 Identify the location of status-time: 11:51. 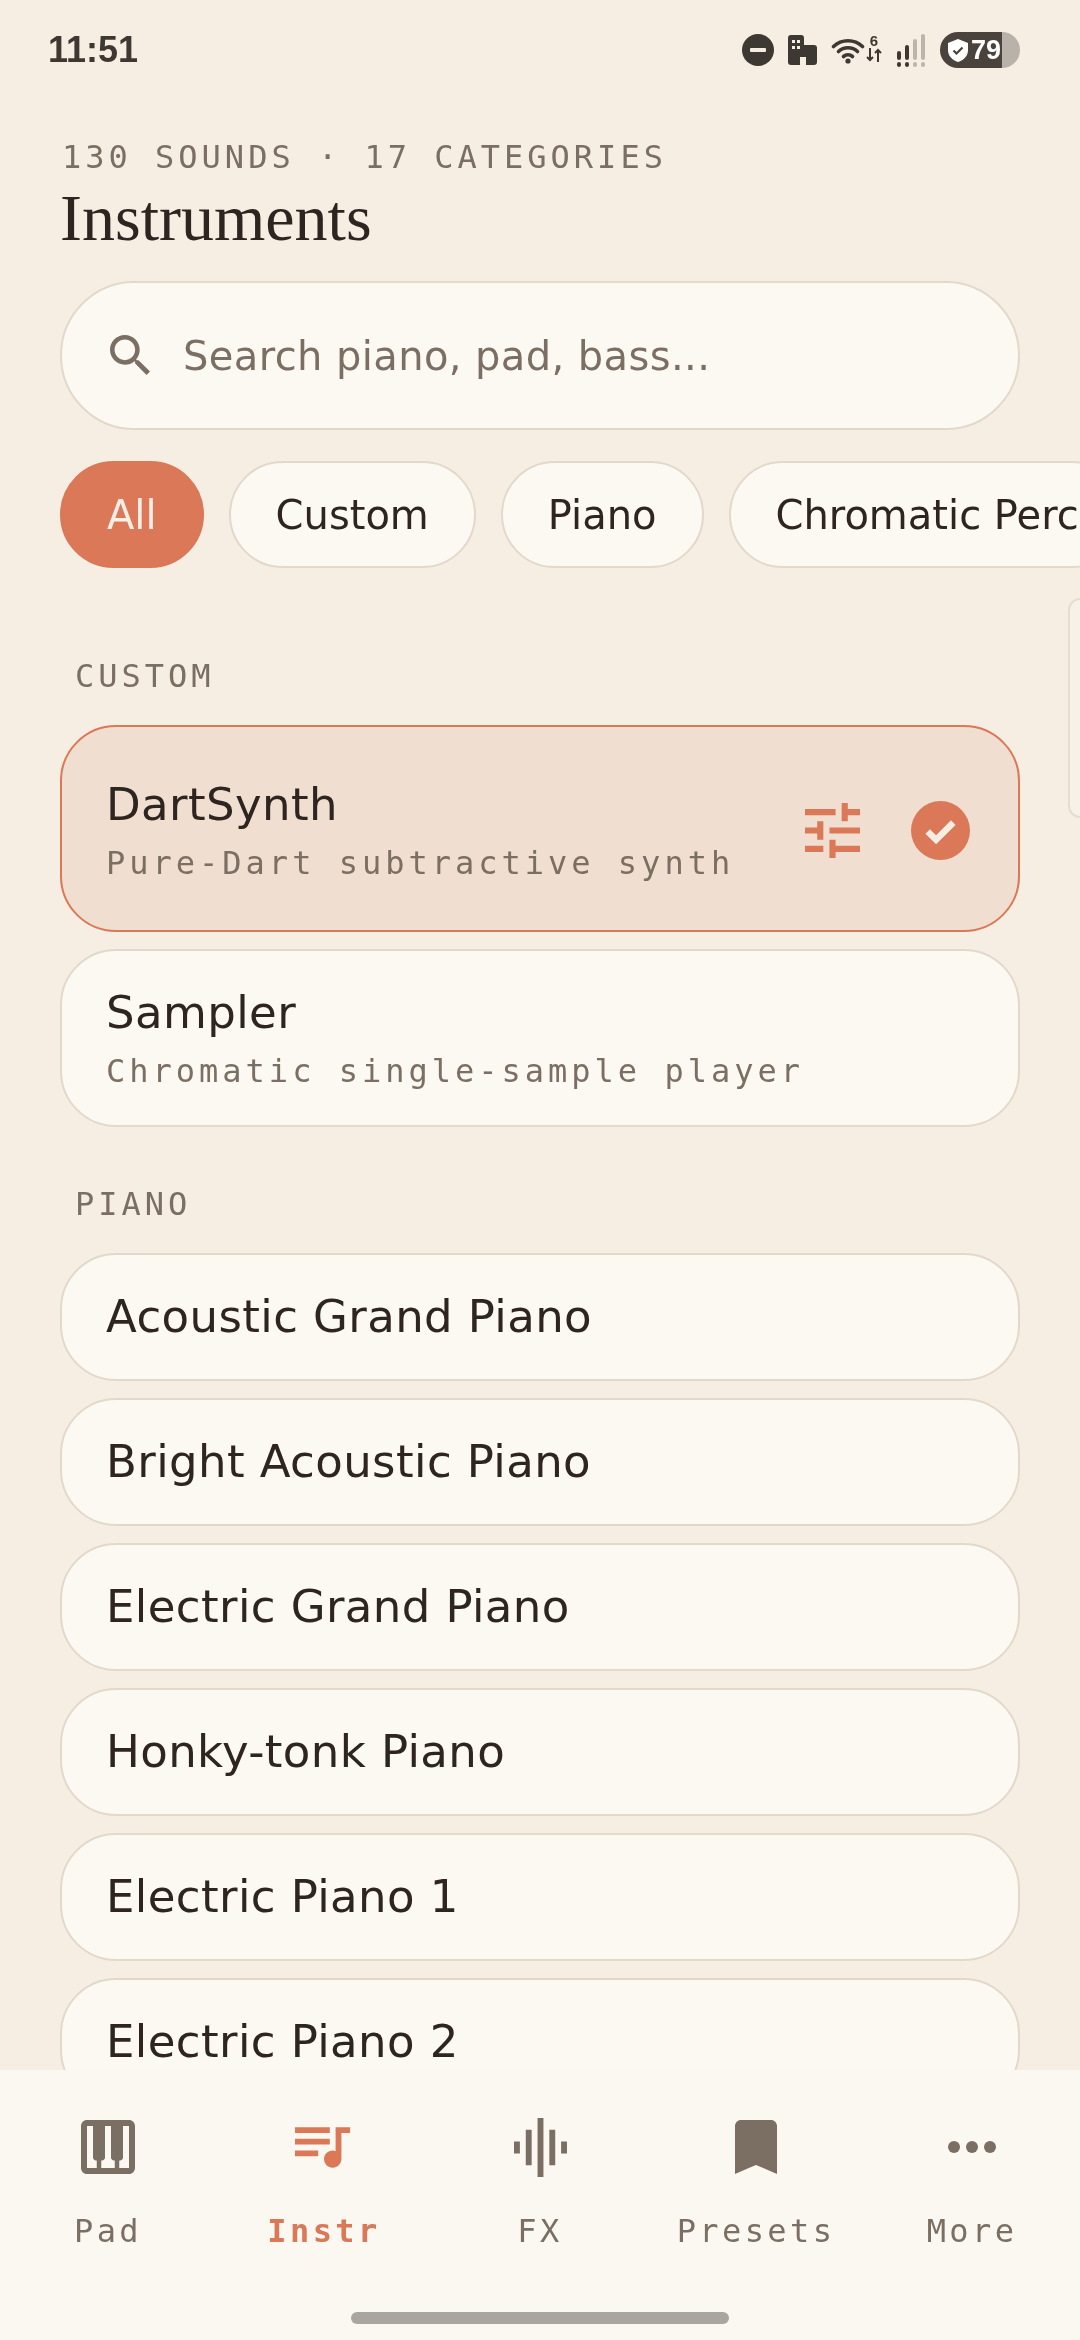
(93, 50).